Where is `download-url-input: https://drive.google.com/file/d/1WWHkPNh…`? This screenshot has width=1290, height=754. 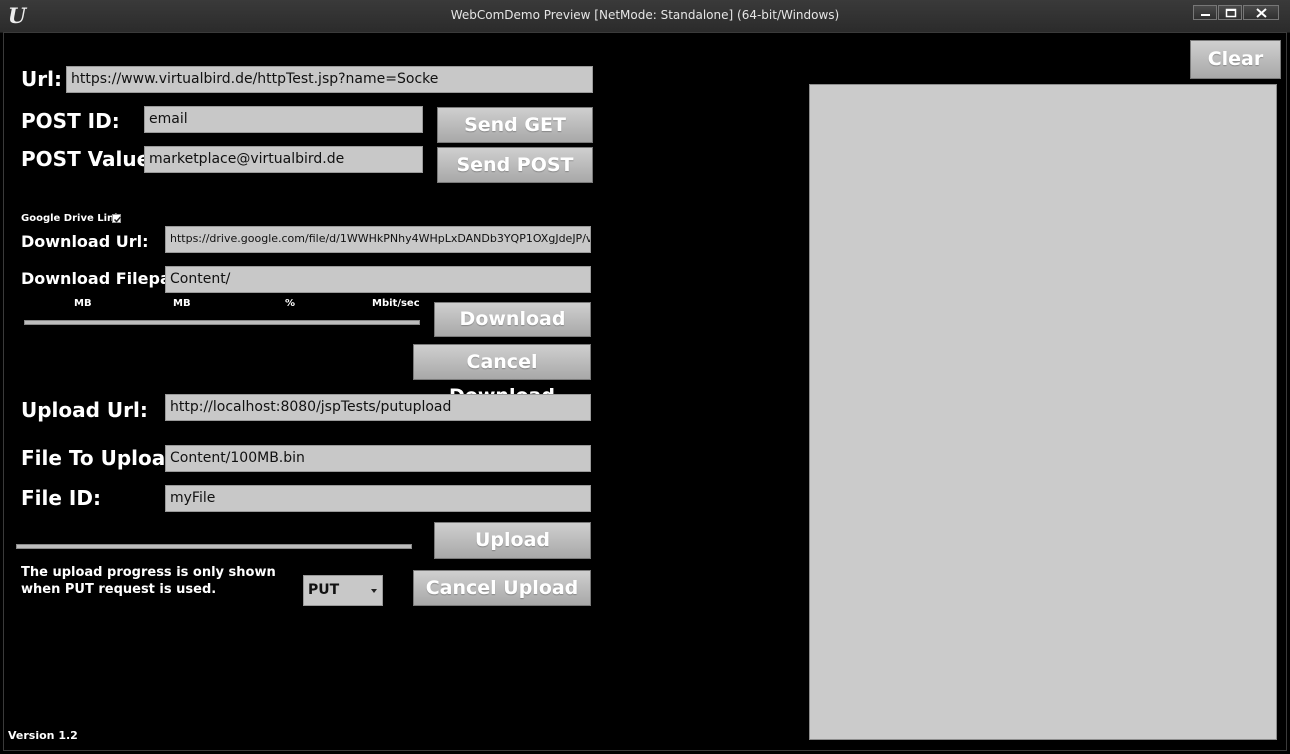
download-url-input: https://drive.google.com/file/d/1WWHkPNh… is located at coordinates (378, 239).